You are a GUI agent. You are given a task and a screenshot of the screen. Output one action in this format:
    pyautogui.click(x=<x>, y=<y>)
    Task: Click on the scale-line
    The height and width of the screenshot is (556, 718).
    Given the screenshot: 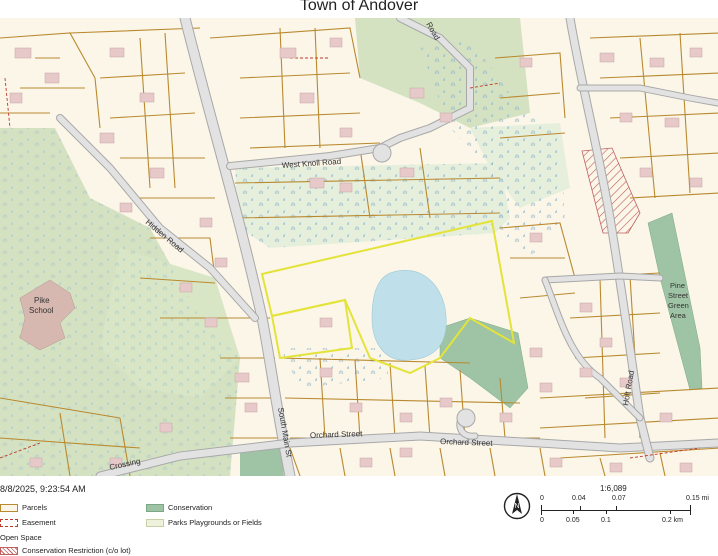 What is the action you would take?
    pyautogui.click(x=616, y=510)
    